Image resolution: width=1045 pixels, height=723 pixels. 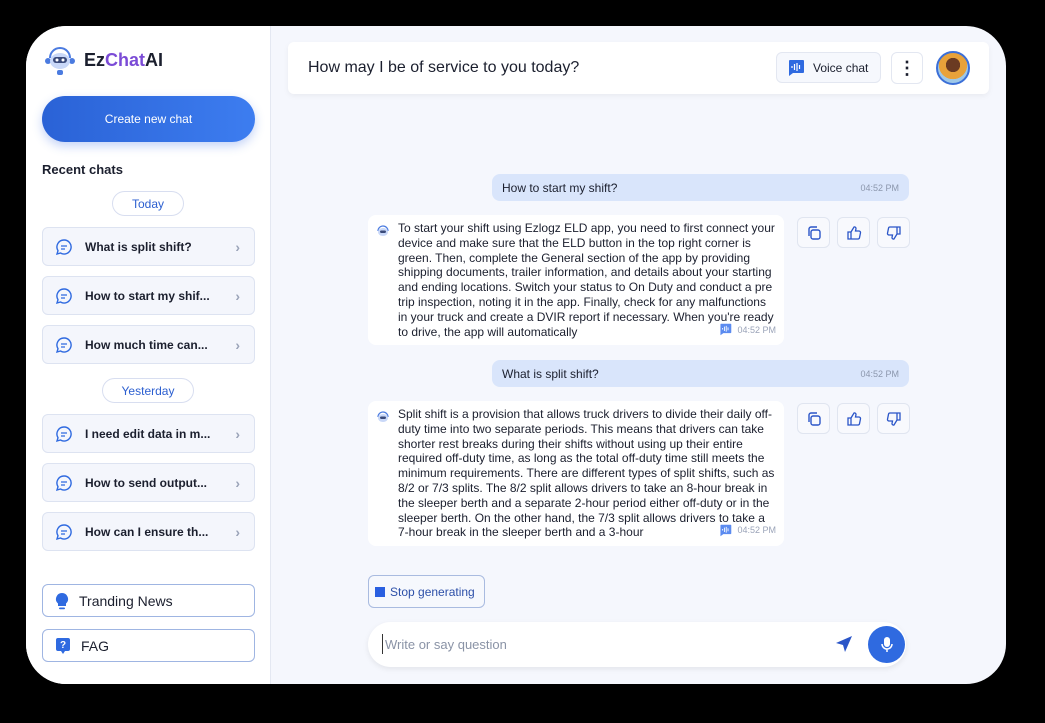 I want to click on user-avatar, so click(x=953, y=68).